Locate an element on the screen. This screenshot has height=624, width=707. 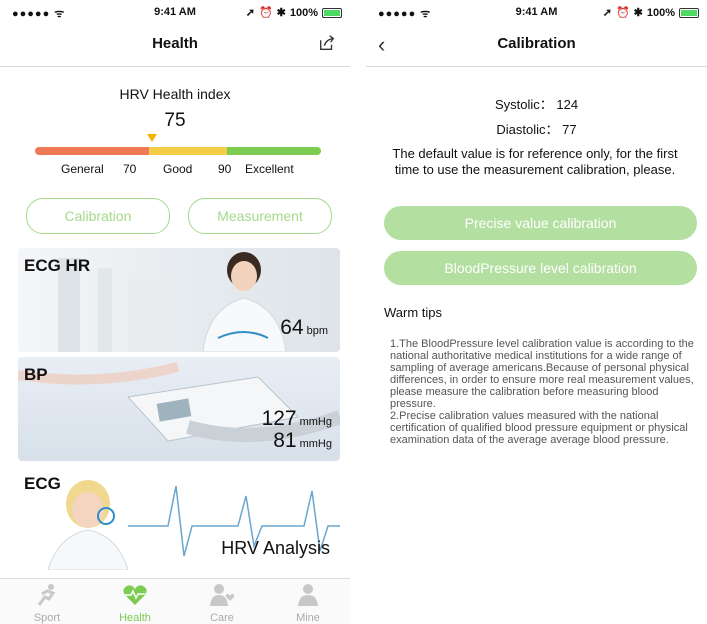
systolic-value: 127 is located at coordinates (279, 418).